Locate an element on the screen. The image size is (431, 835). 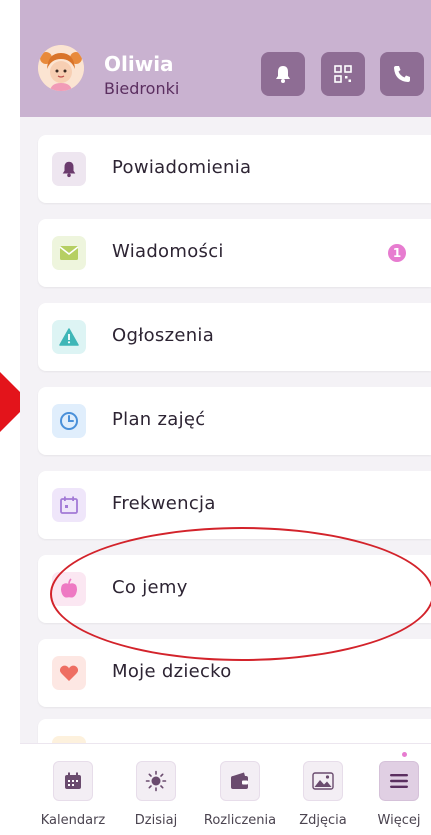
phone-button is located at coordinates (402, 74).